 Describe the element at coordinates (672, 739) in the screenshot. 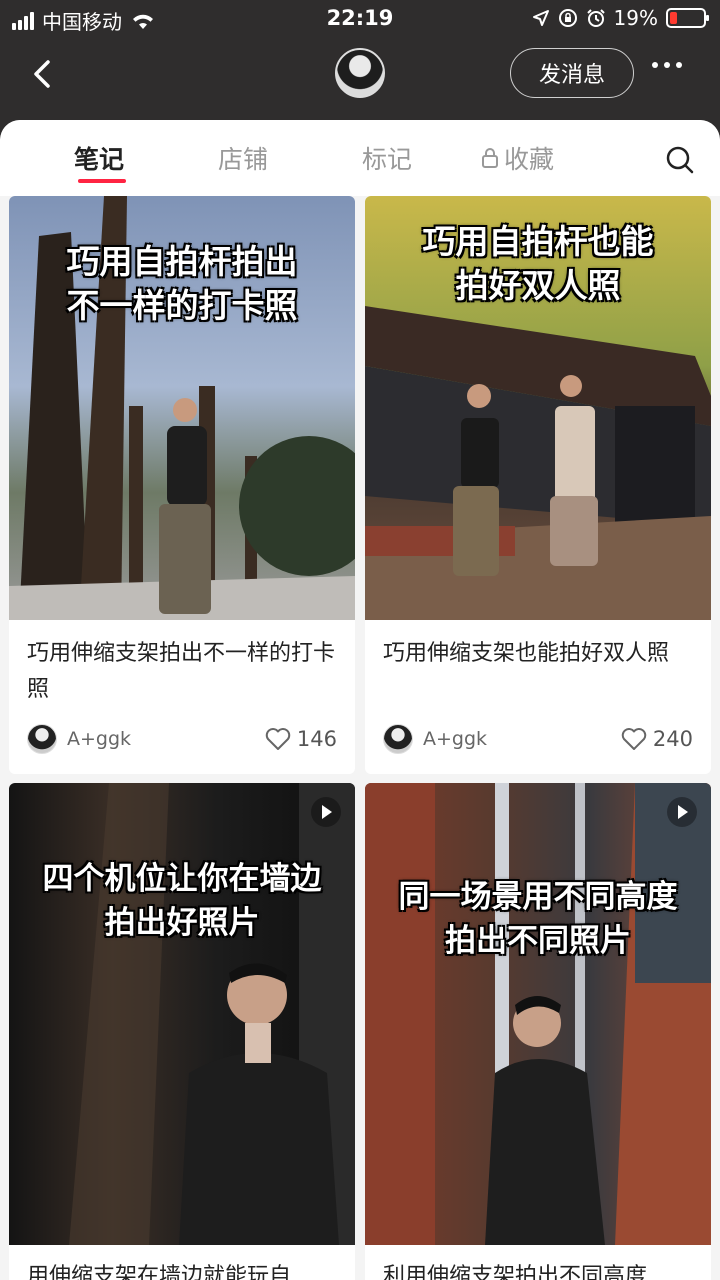

I see `like-count: 240` at that location.